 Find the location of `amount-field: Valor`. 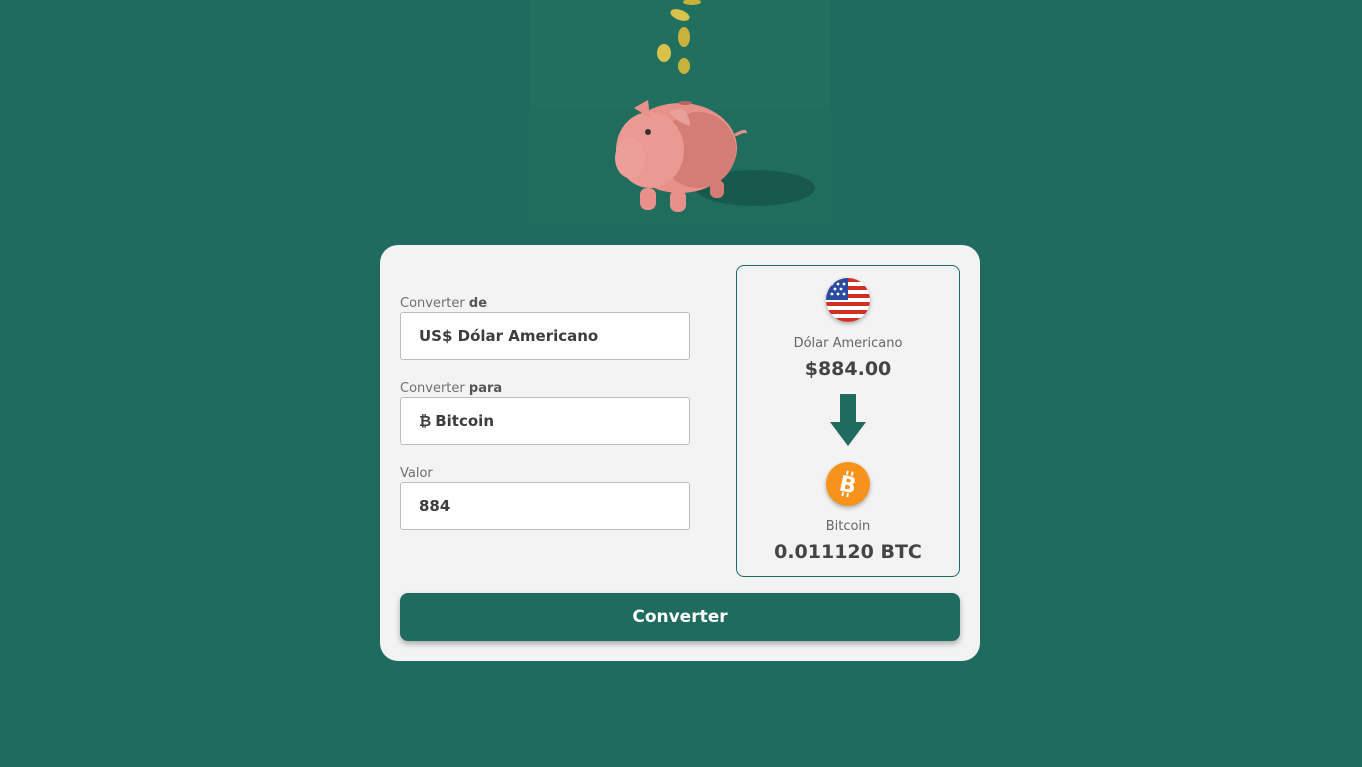

amount-field: Valor is located at coordinates (545, 497).